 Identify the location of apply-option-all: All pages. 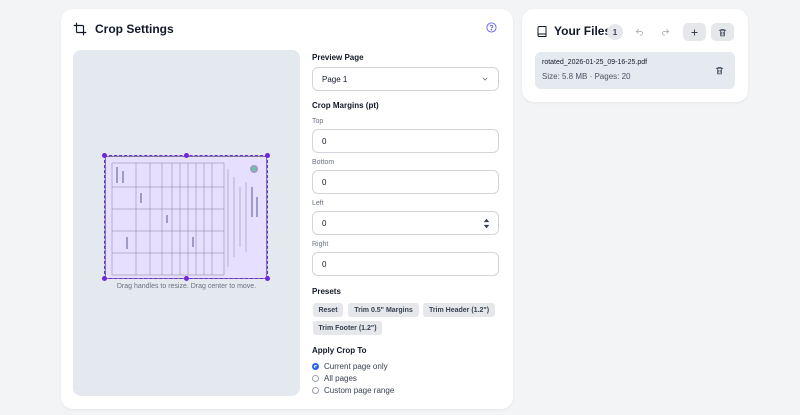
(334, 378).